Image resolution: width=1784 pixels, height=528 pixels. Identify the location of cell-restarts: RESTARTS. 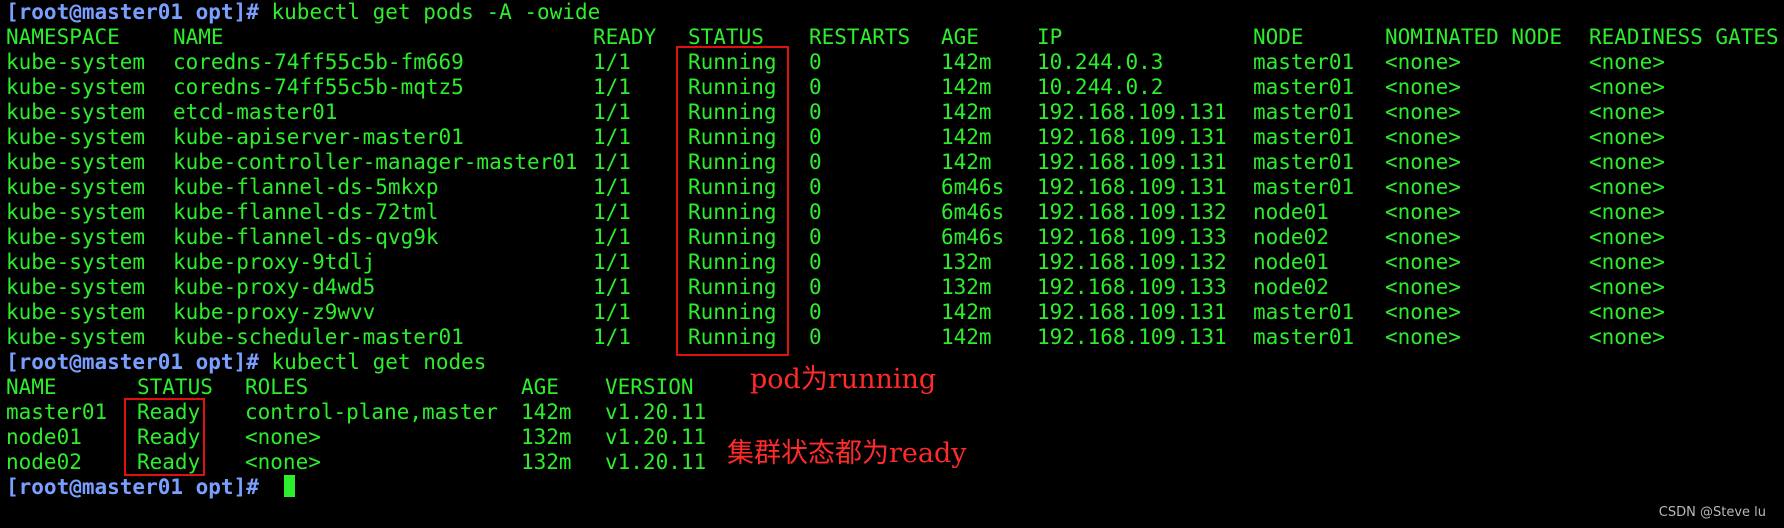
(860, 37).